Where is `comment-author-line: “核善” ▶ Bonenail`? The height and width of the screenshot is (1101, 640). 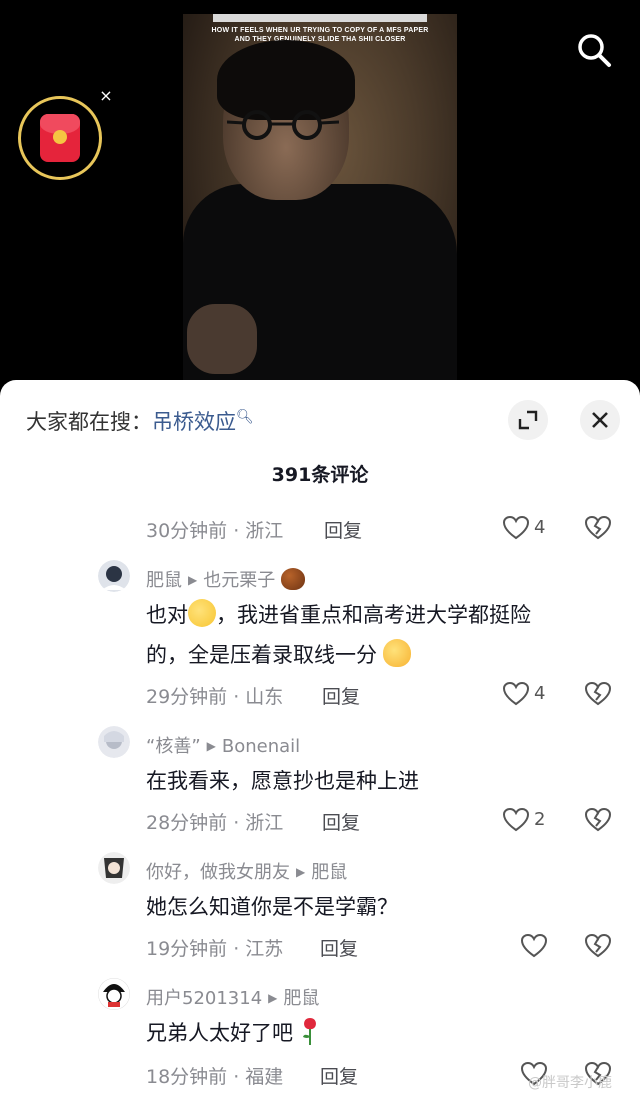 comment-author-line: “核善” ▶ Bonenail is located at coordinates (223, 745).